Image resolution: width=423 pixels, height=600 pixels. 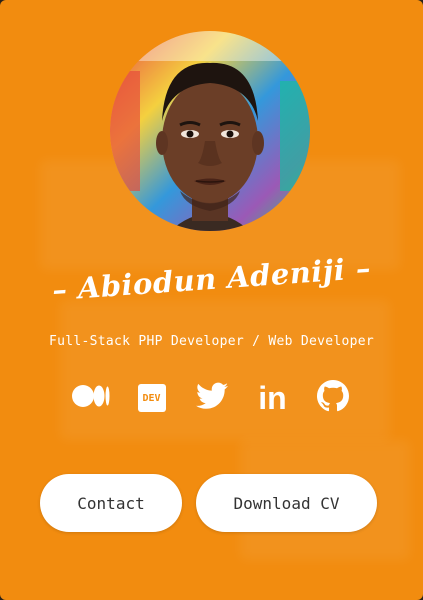 I want to click on github-link, so click(x=333, y=398).